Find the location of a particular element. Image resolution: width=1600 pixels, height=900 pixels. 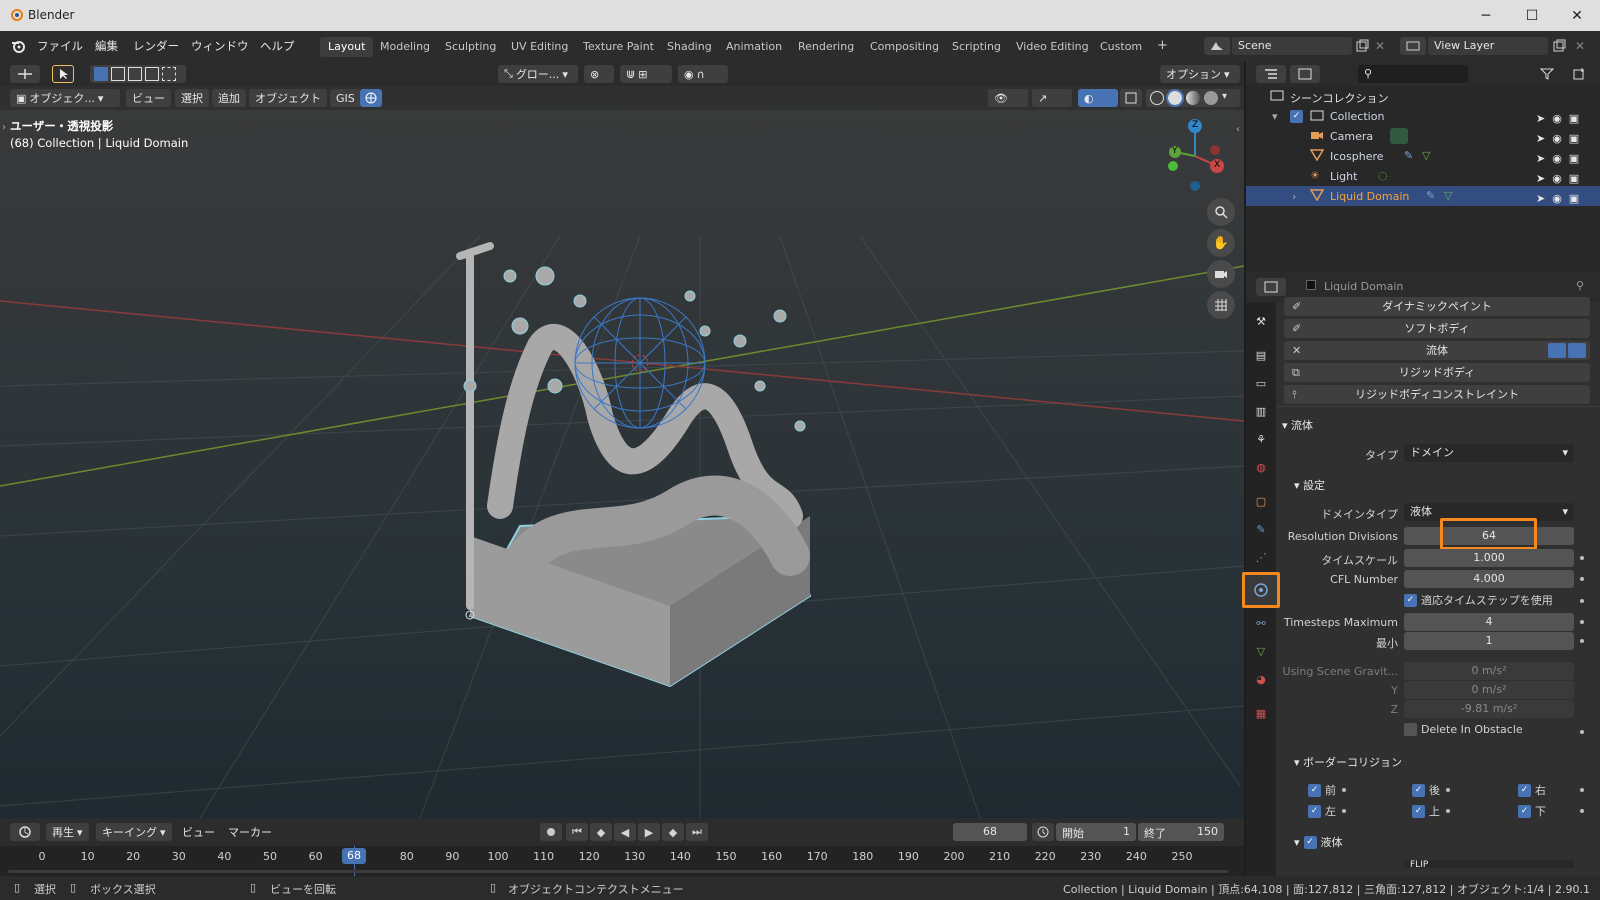

transform-orientation-dropdown: ⤡ グロー... ▾ is located at coordinates (538, 74).